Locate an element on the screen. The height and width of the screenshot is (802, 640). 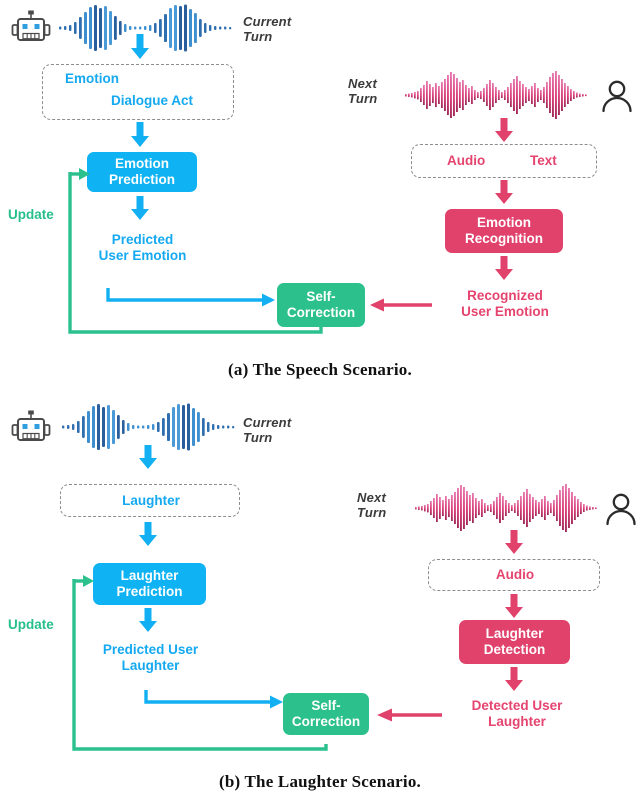
output-detected-user-laughter: Detected User Laughter is located at coordinates (517, 714).